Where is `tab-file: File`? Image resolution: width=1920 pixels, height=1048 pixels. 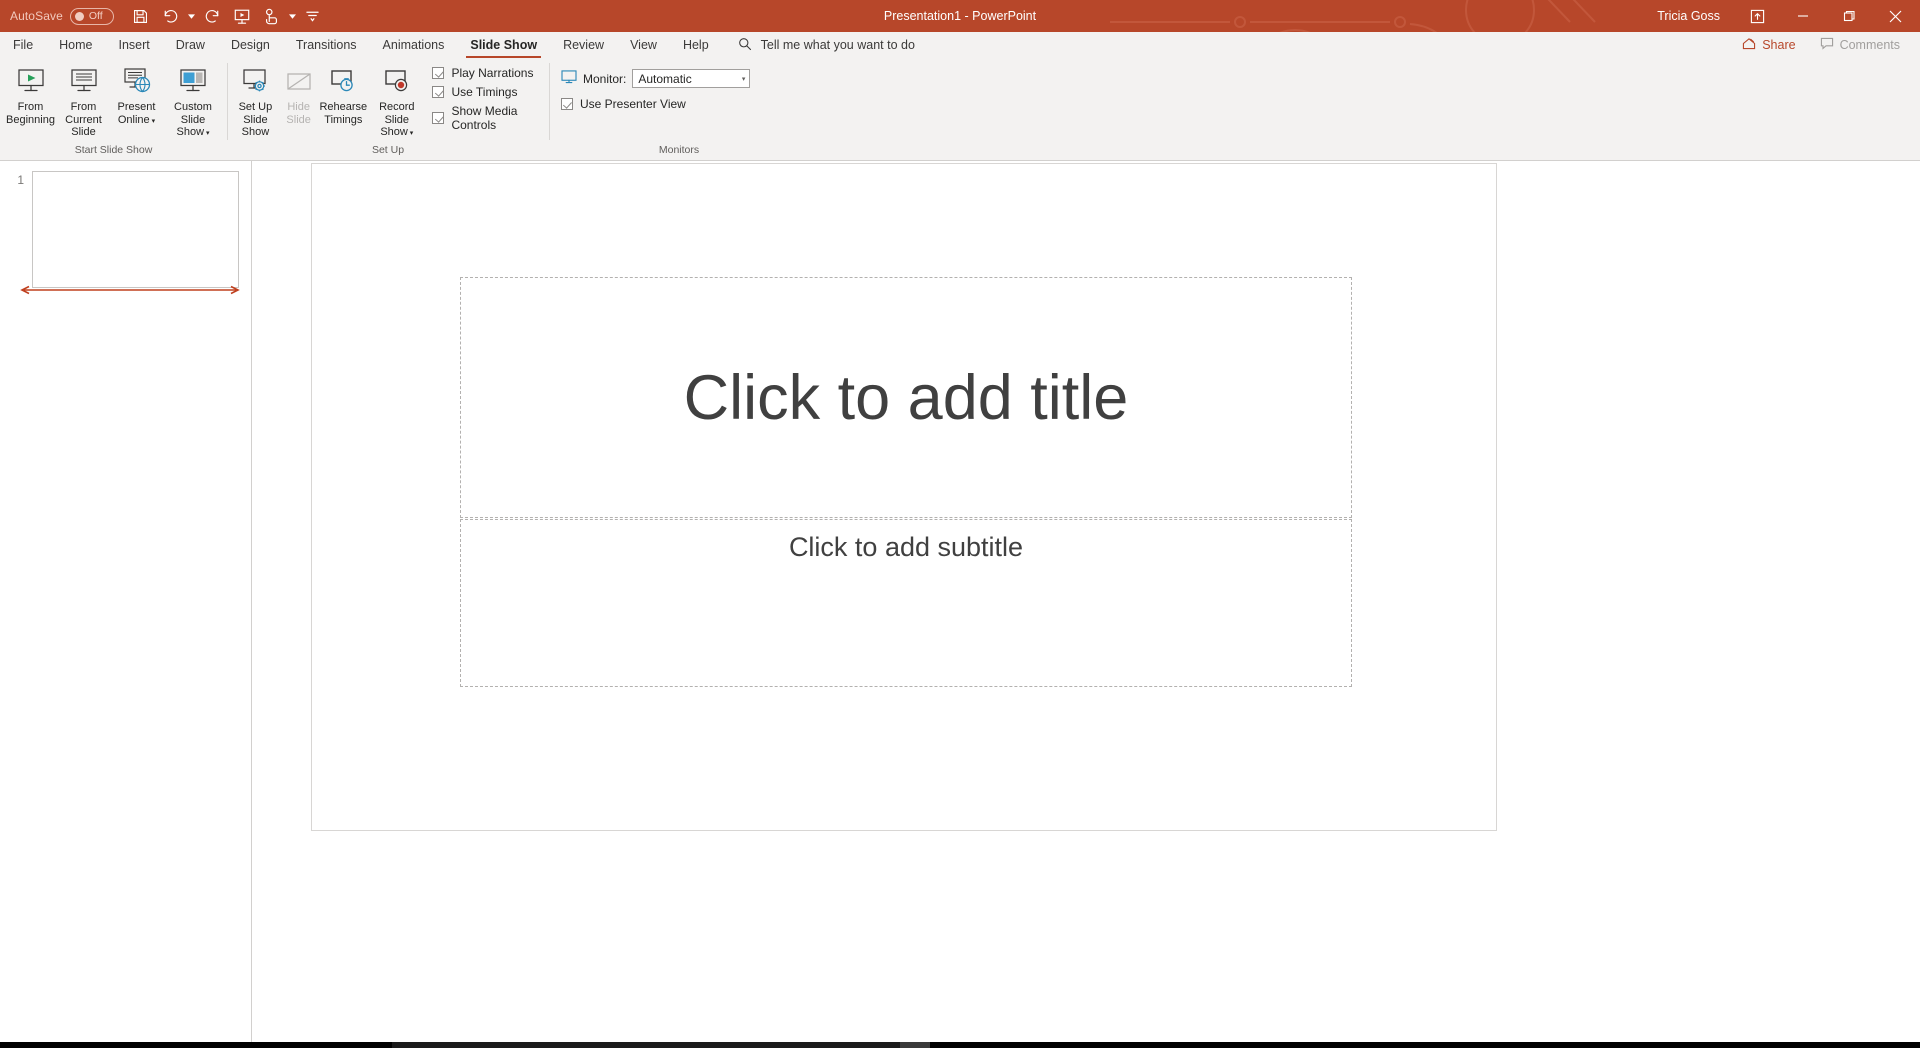 tab-file: File is located at coordinates (23, 45).